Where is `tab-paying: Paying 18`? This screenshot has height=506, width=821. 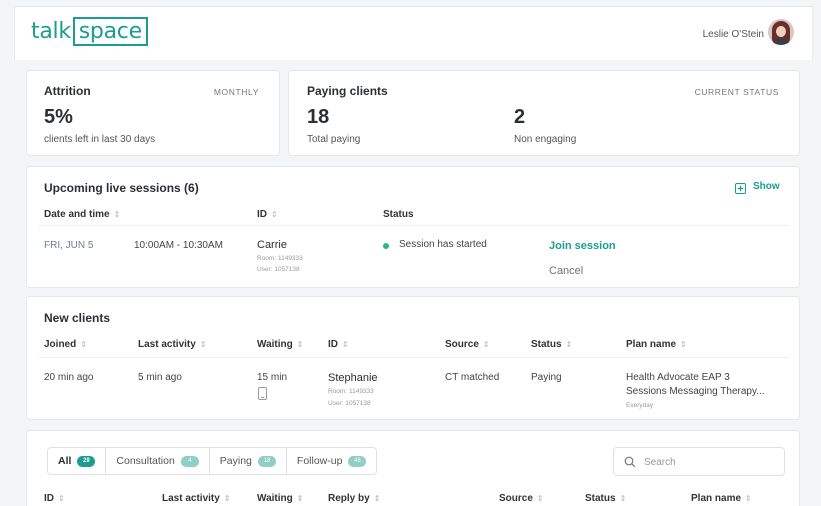 tab-paying: Paying 18 is located at coordinates (248, 461).